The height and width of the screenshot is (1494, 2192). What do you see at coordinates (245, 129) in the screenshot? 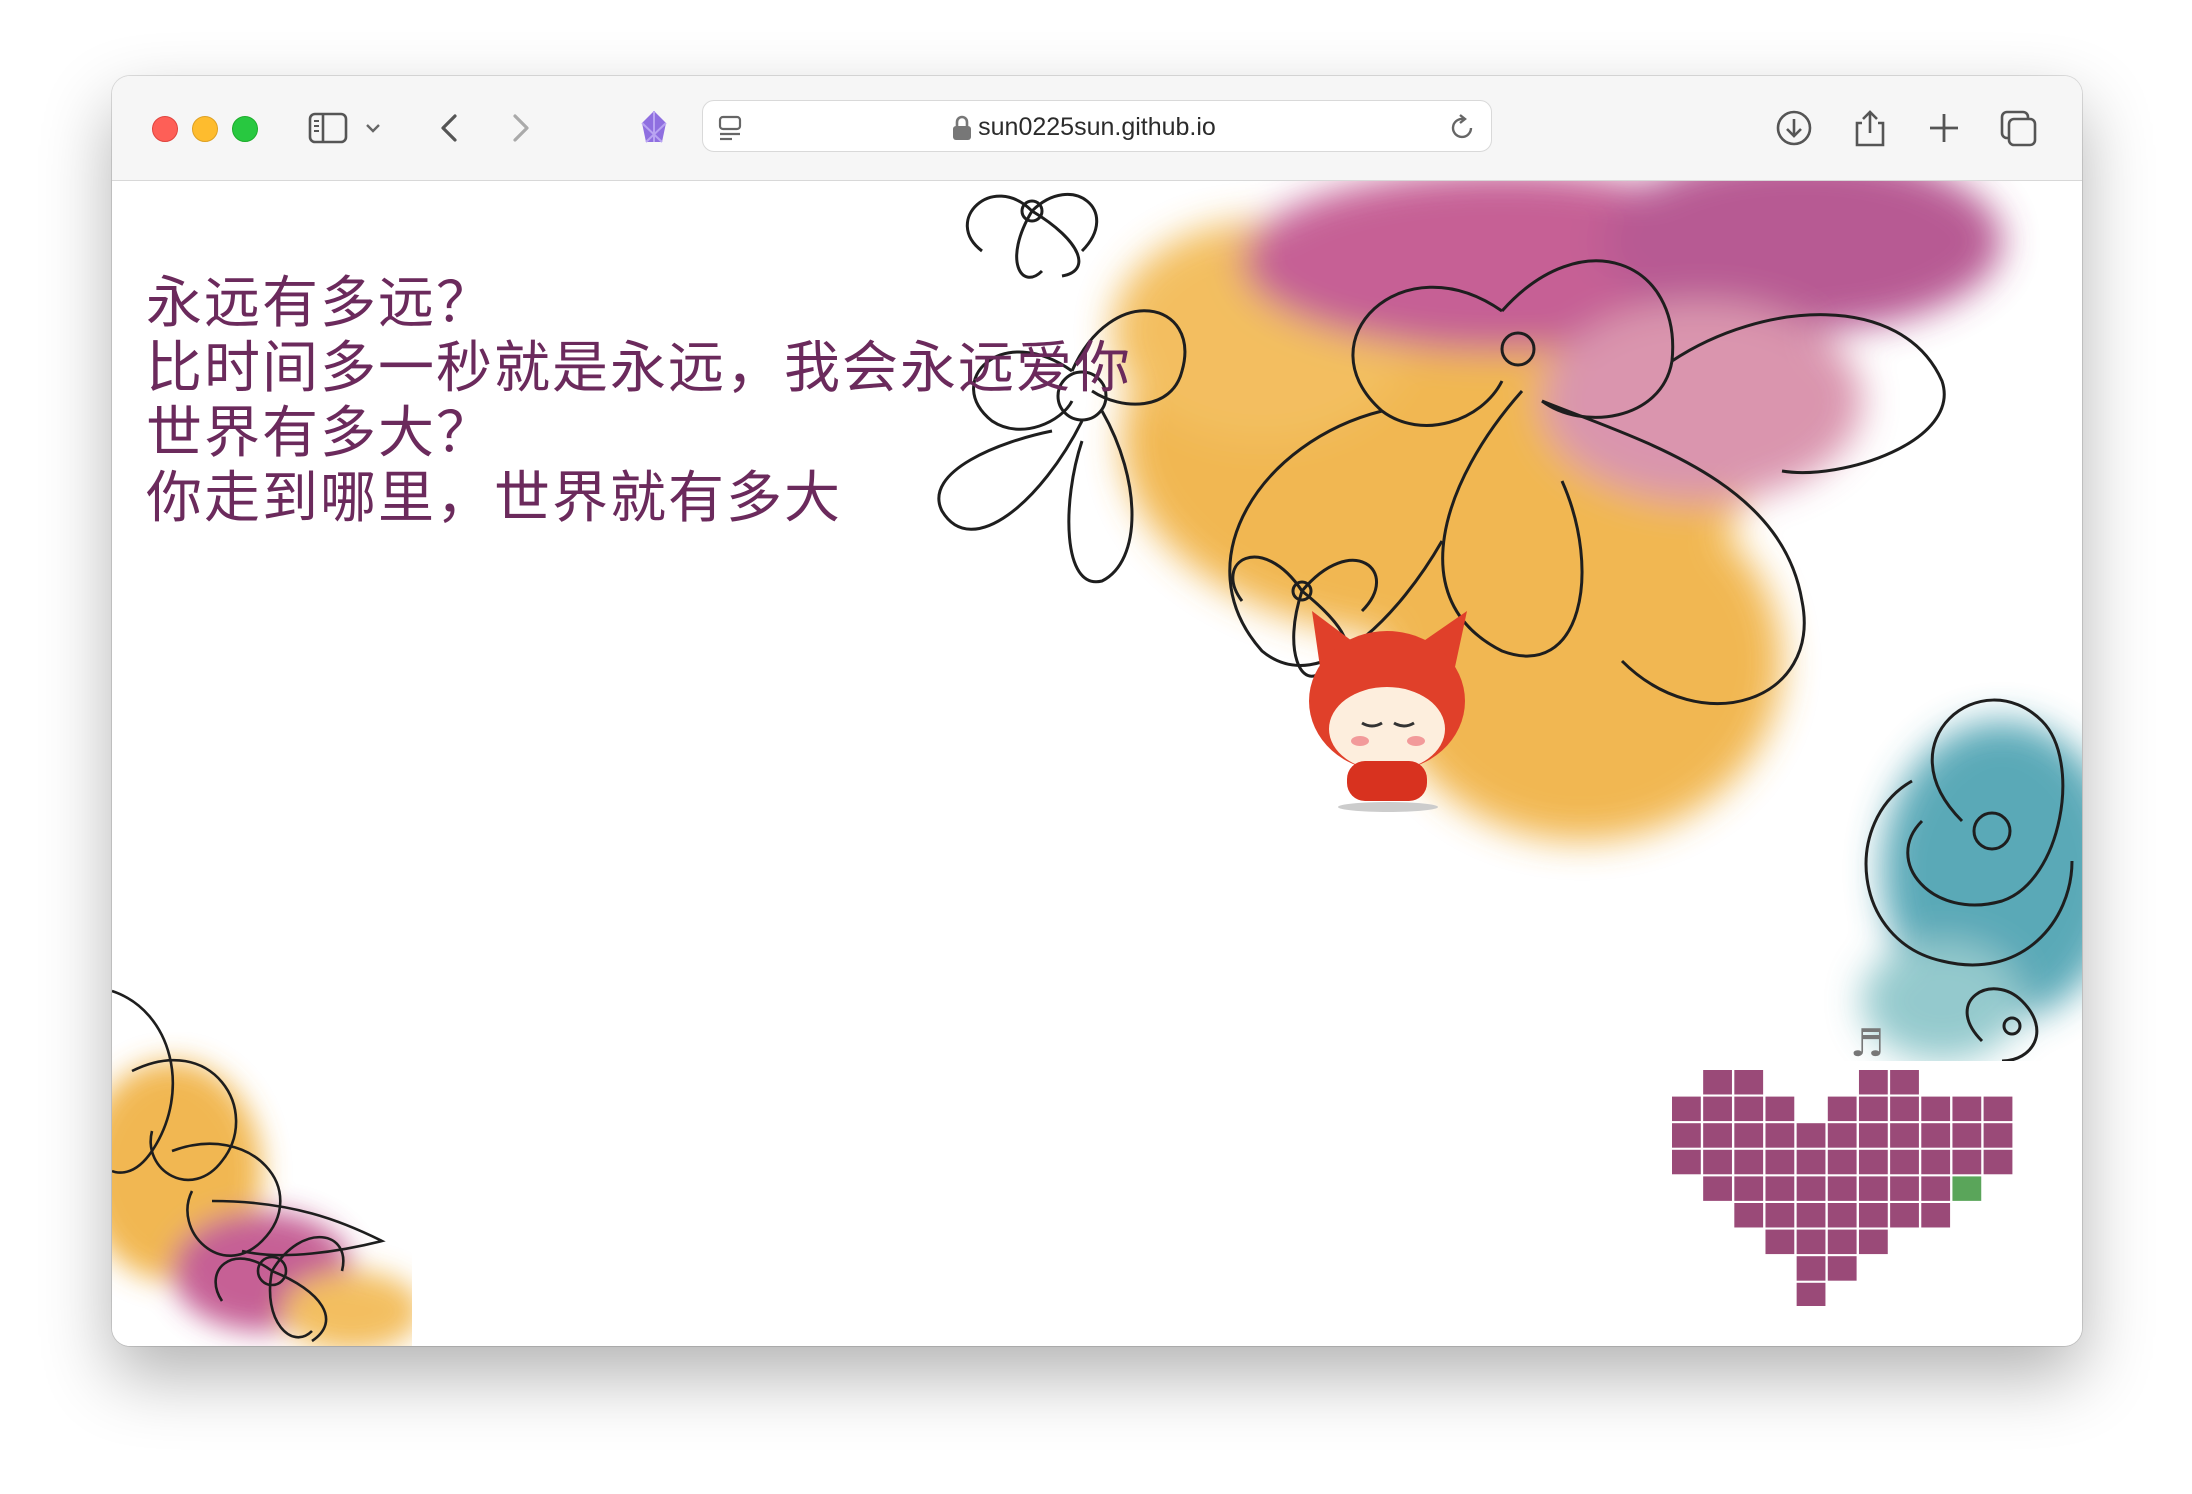
I see `zoom-window-button` at bounding box center [245, 129].